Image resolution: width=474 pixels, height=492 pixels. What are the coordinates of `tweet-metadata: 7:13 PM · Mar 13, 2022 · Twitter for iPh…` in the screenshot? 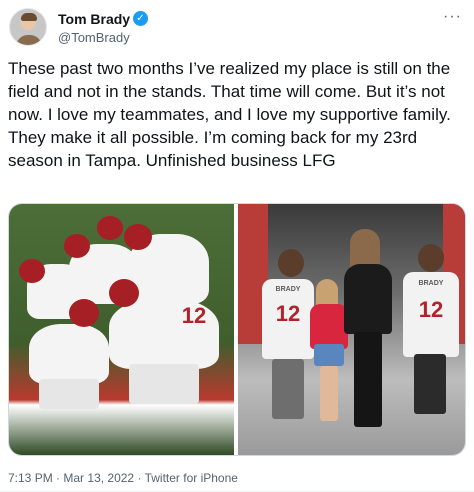 It's located at (123, 478).